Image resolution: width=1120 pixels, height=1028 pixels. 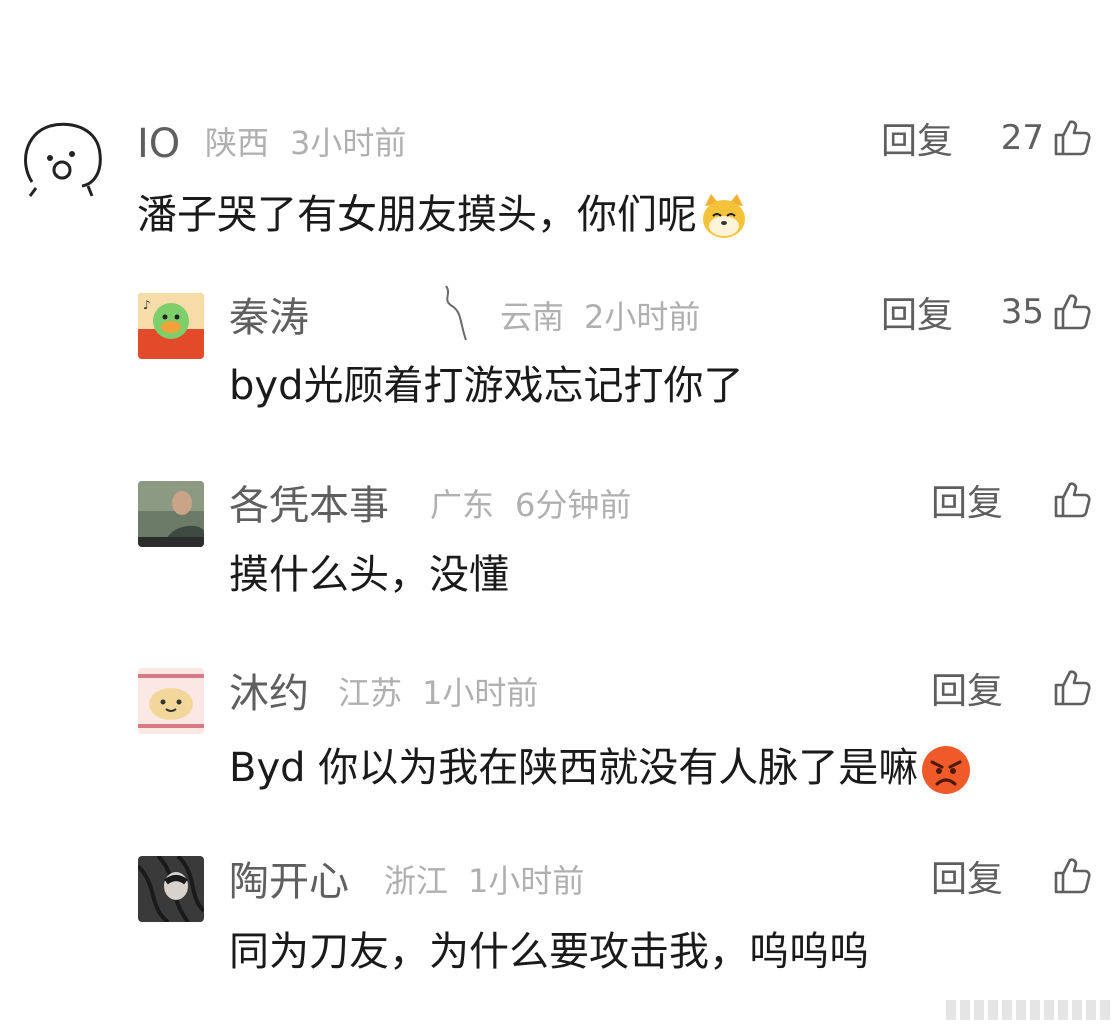 I want to click on timestamp: 3小时前, so click(x=348, y=143).